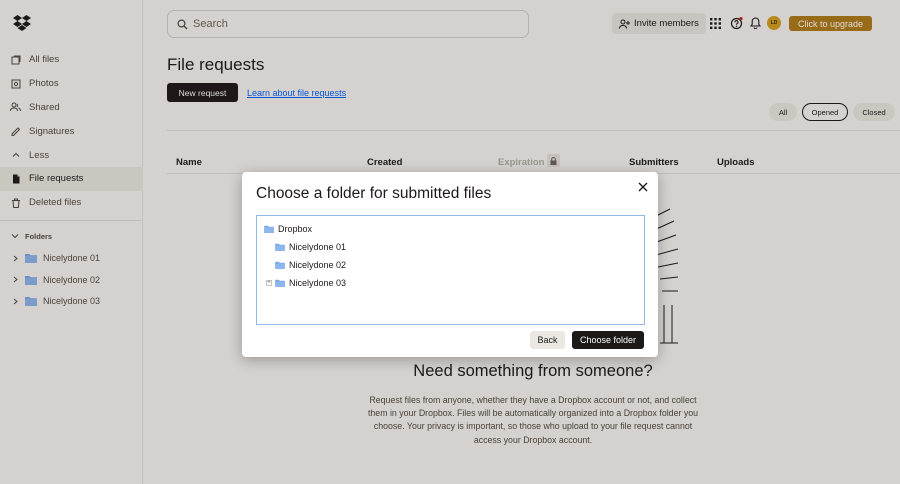  Describe the element at coordinates (643, 187) in the screenshot. I see `close-icon` at that location.